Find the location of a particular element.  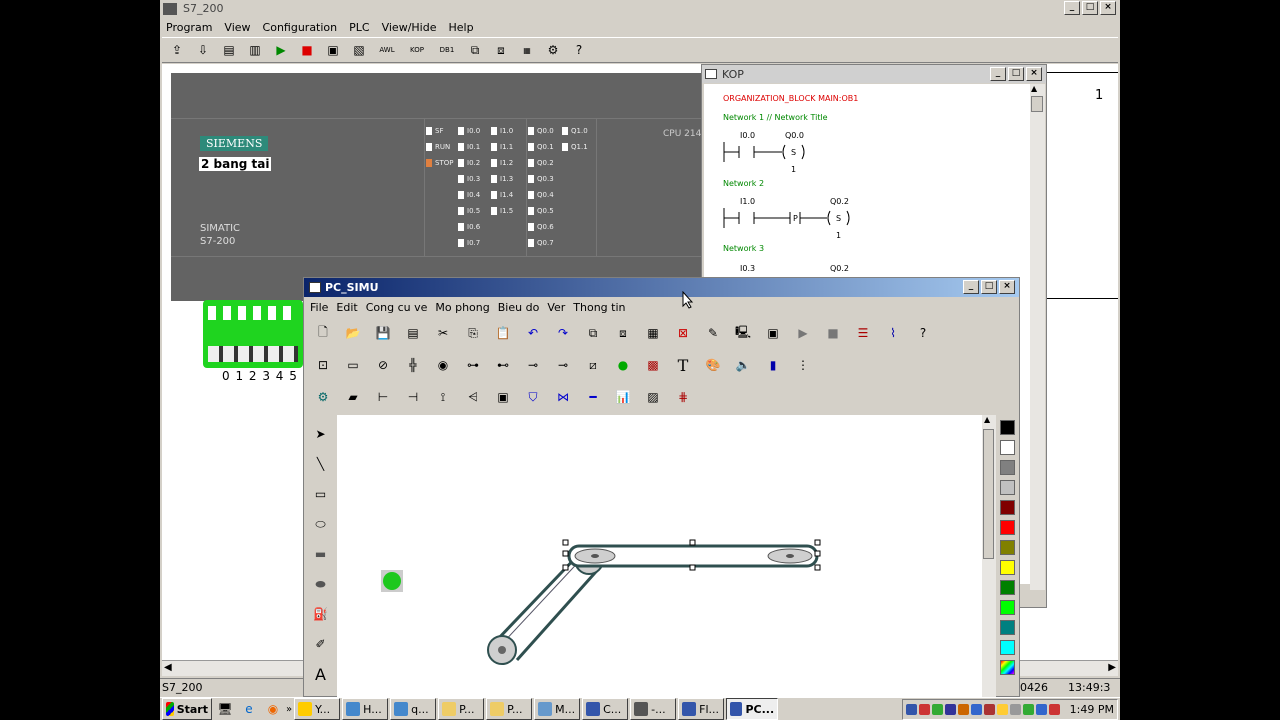

tank-icon: ⛉ is located at coordinates (533, 397).